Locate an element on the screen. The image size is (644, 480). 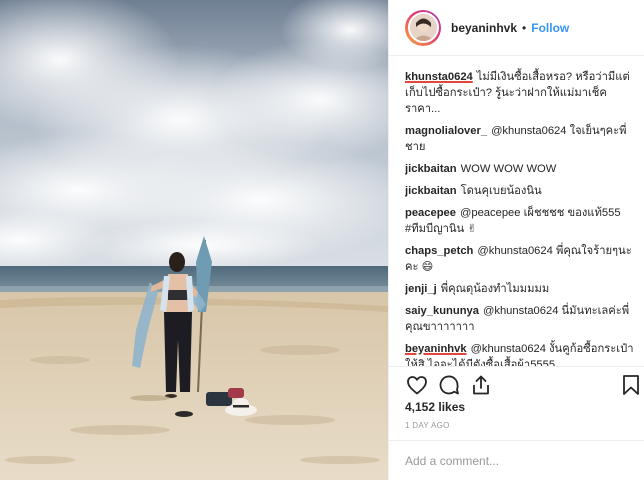
comment-item: jickbaitan WOW WOW WOW is located at coordinates (521, 169).